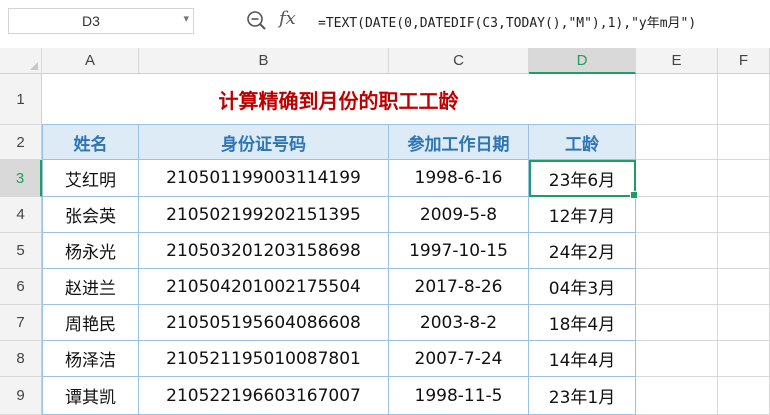 The image size is (770, 415). Describe the element at coordinates (339, 99) in the screenshot. I see `sheet-title: 计算精确到月份的职工工龄` at that location.